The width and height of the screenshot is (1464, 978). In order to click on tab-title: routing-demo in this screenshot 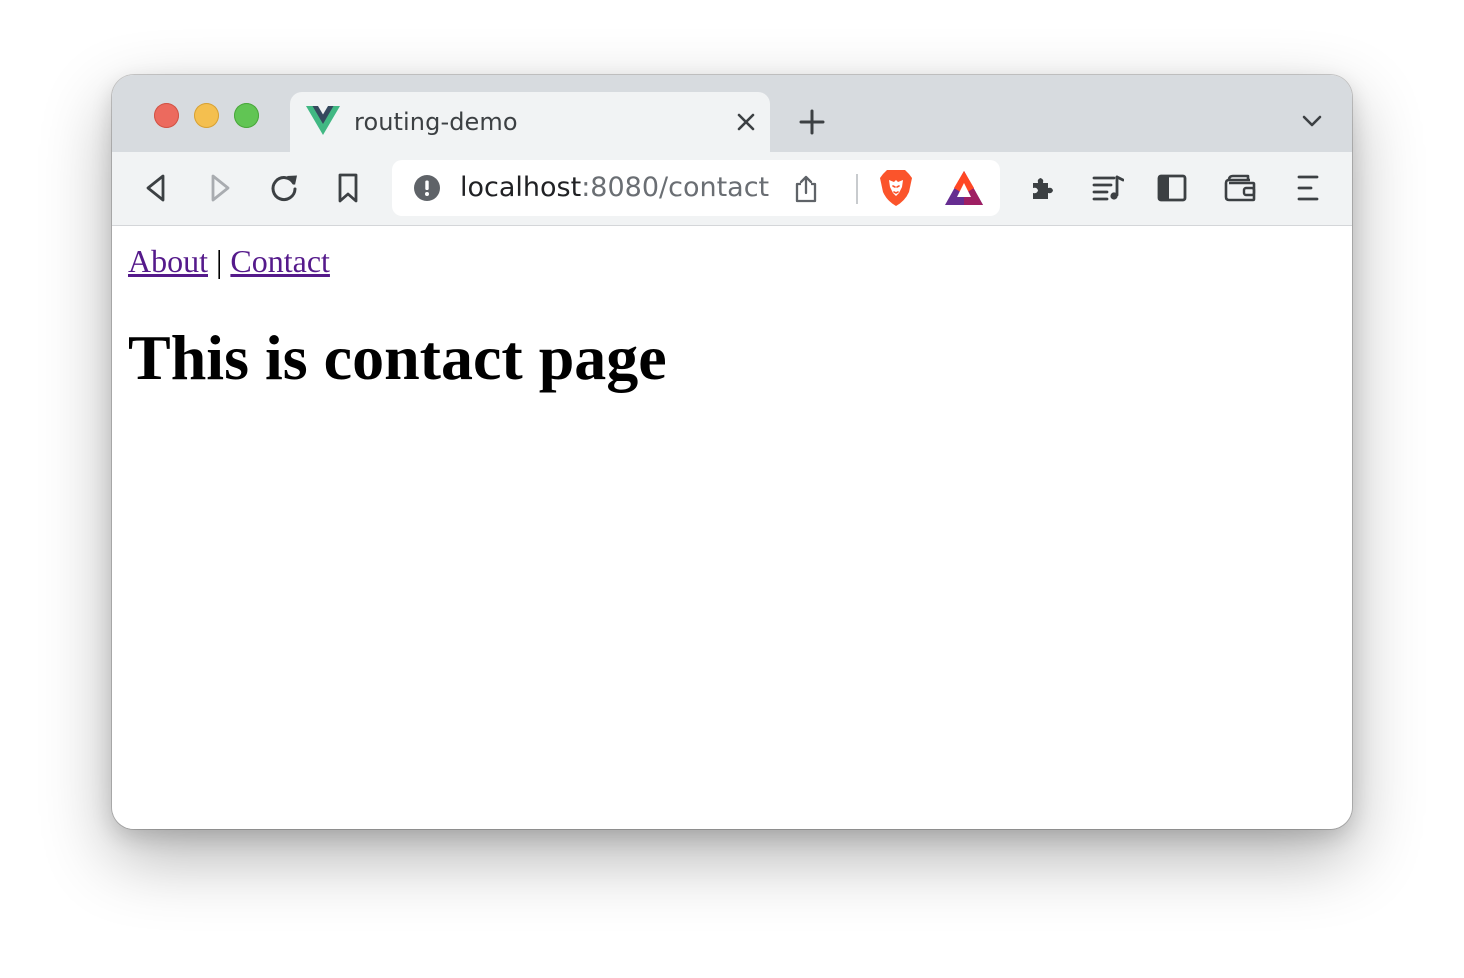, I will do `click(436, 122)`.